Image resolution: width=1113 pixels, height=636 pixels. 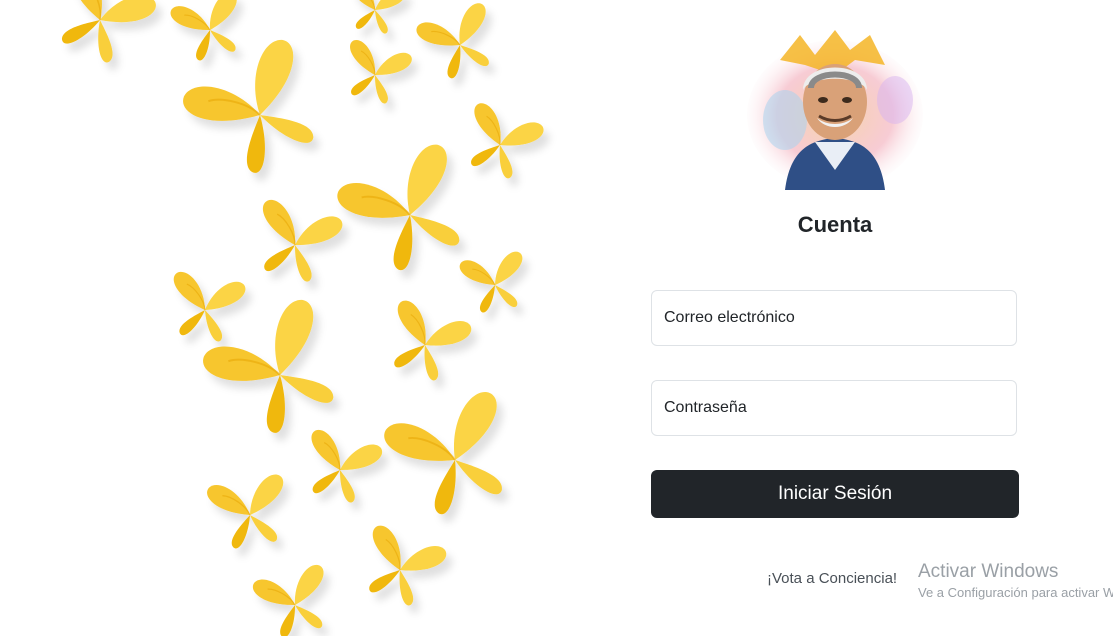 What do you see at coordinates (835, 494) in the screenshot?
I see `login-button: Iniciar Sesión` at bounding box center [835, 494].